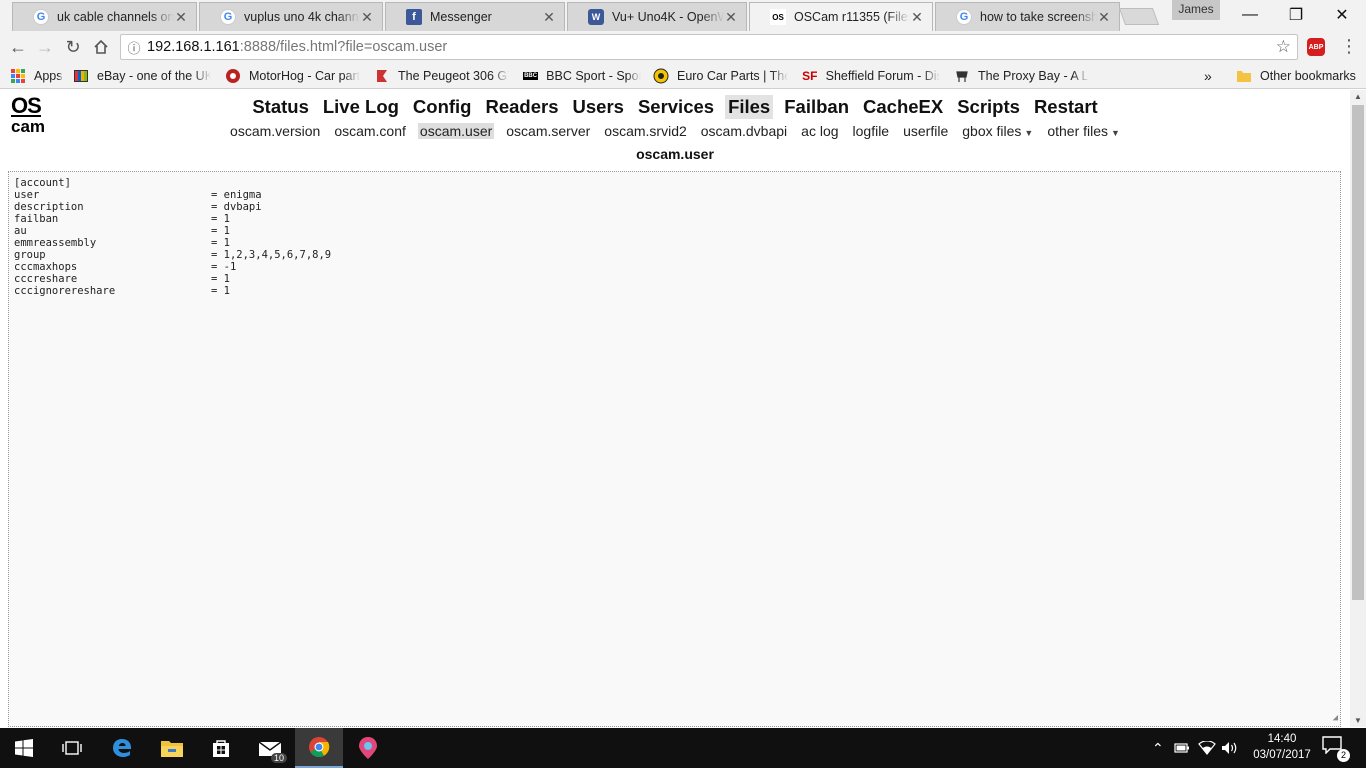 Image resolution: width=1366 pixels, height=768 pixels. Describe the element at coordinates (270, 748) in the screenshot. I see `mail-icon: 10` at that location.